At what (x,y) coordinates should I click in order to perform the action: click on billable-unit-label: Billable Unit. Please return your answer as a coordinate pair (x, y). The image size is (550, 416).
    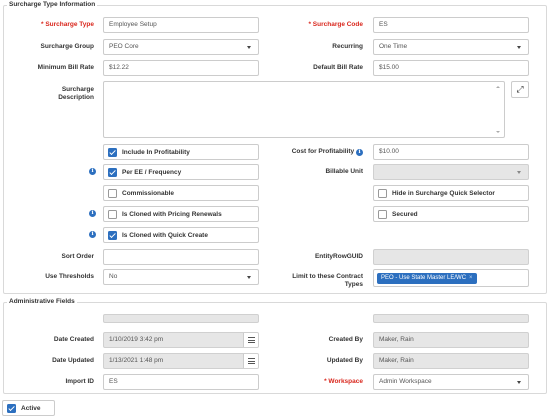
    Looking at the image, I should click on (344, 171).